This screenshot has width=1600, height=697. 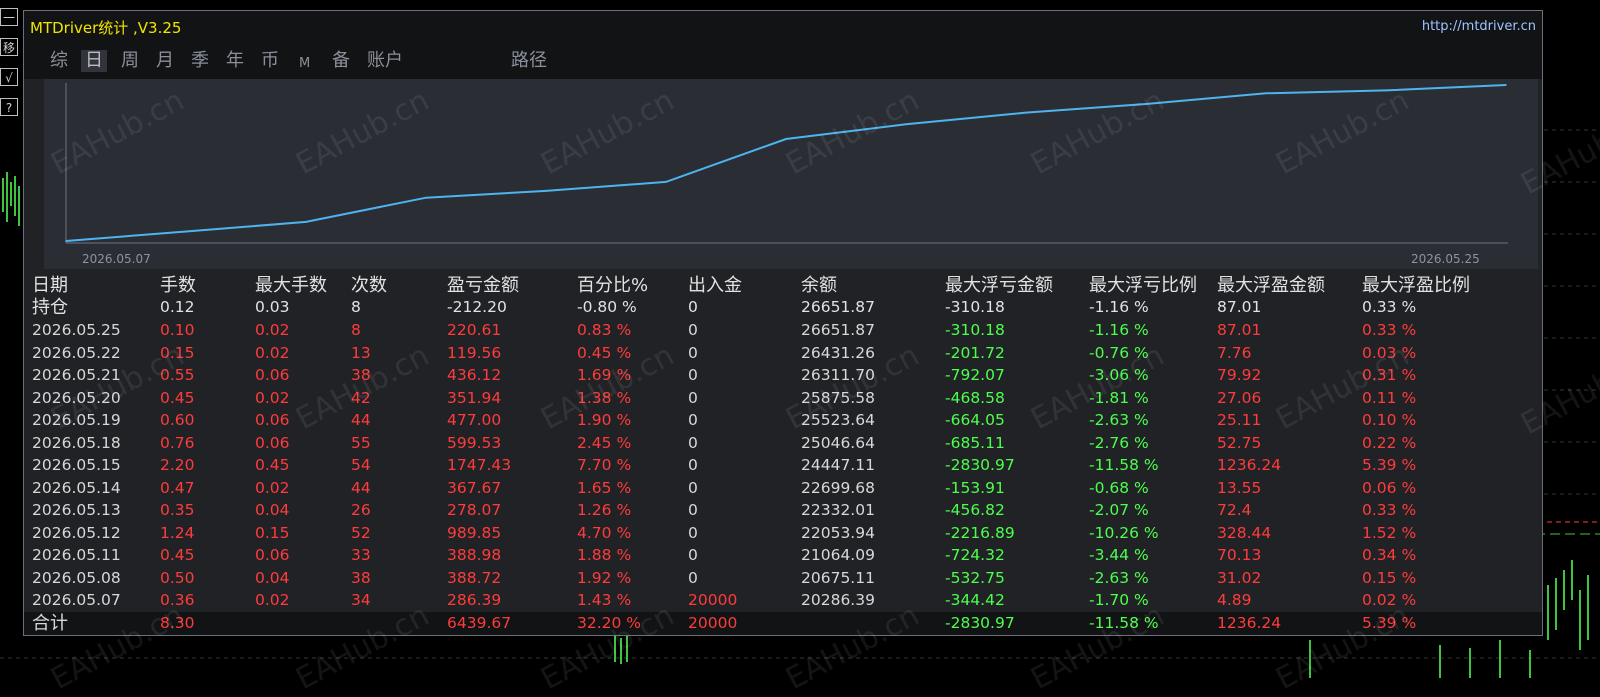 I want to click on holding-max-lots: 0.03, so click(x=272, y=307).